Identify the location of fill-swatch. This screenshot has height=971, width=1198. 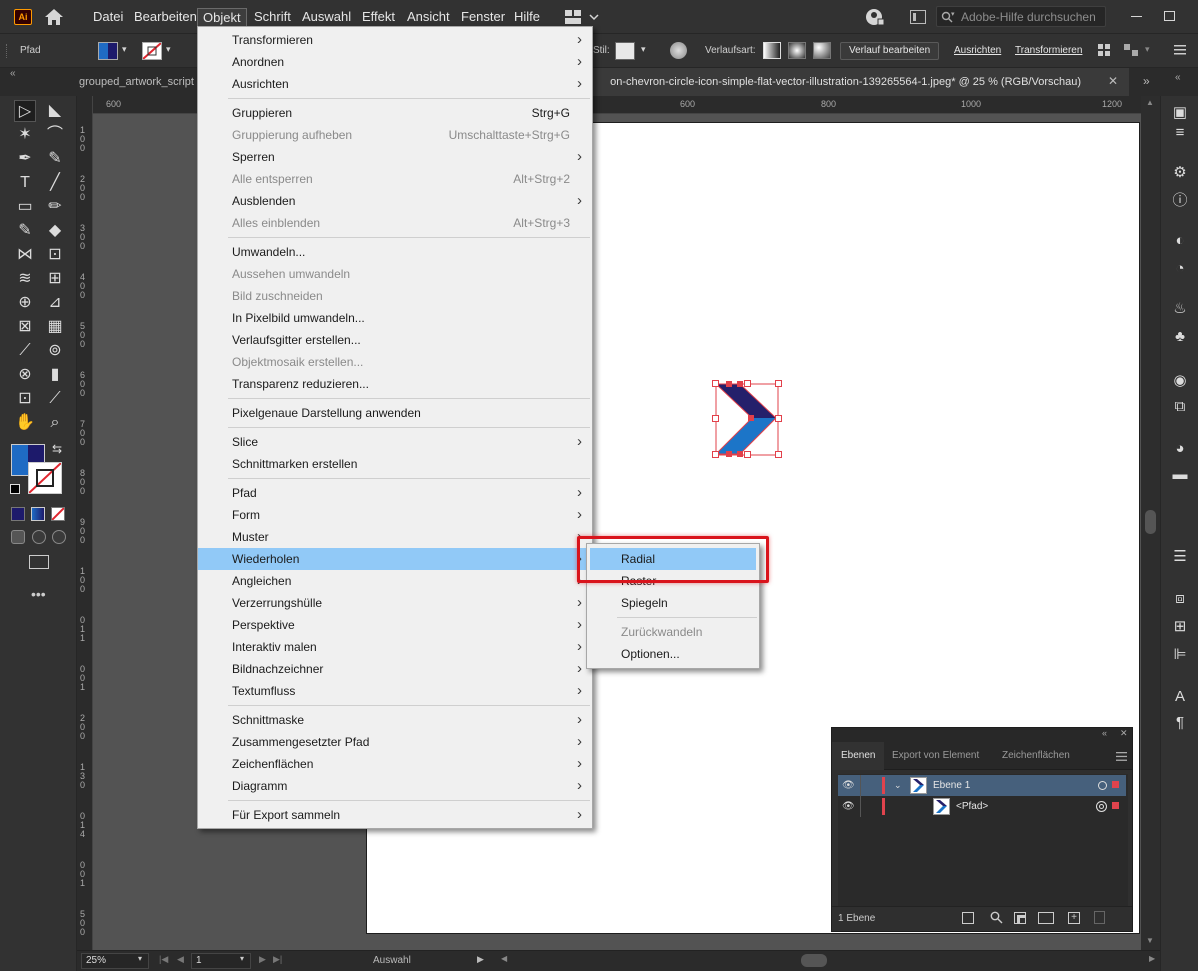
(108, 51).